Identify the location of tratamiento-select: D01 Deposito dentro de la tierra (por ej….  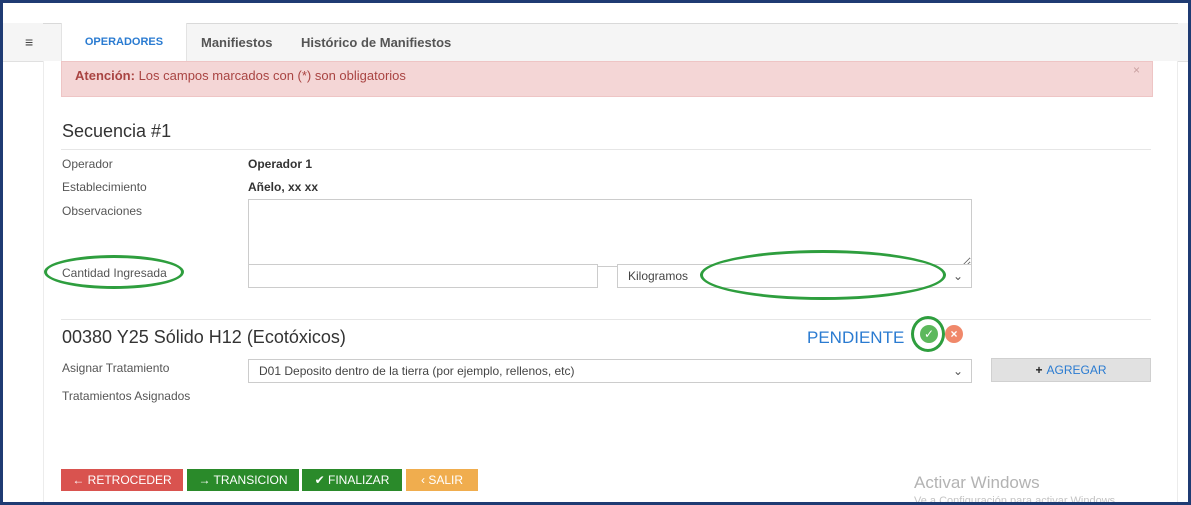
(610, 371).